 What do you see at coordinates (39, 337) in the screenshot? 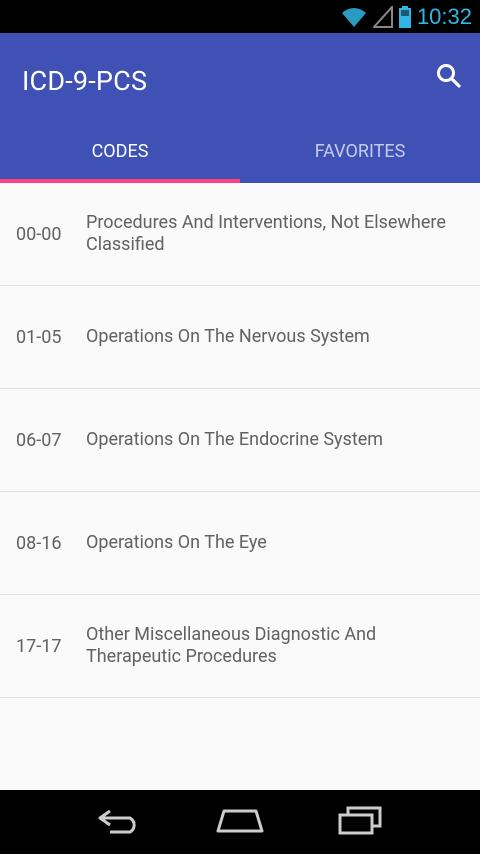
I see `code-range: 01-05` at bounding box center [39, 337].